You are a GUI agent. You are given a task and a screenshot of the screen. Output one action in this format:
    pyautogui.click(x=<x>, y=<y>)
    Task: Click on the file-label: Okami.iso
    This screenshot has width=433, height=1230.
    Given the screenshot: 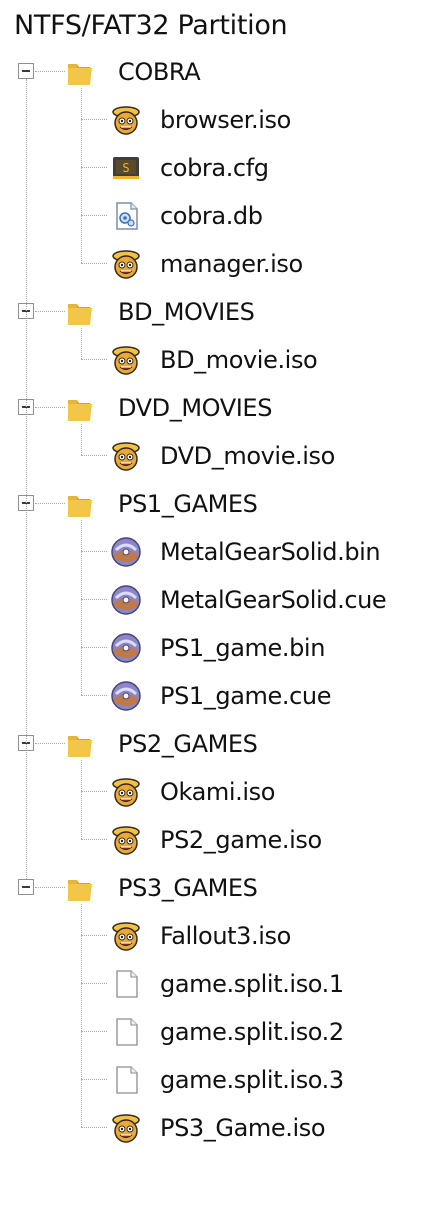 What is the action you would take?
    pyautogui.click(x=218, y=792)
    